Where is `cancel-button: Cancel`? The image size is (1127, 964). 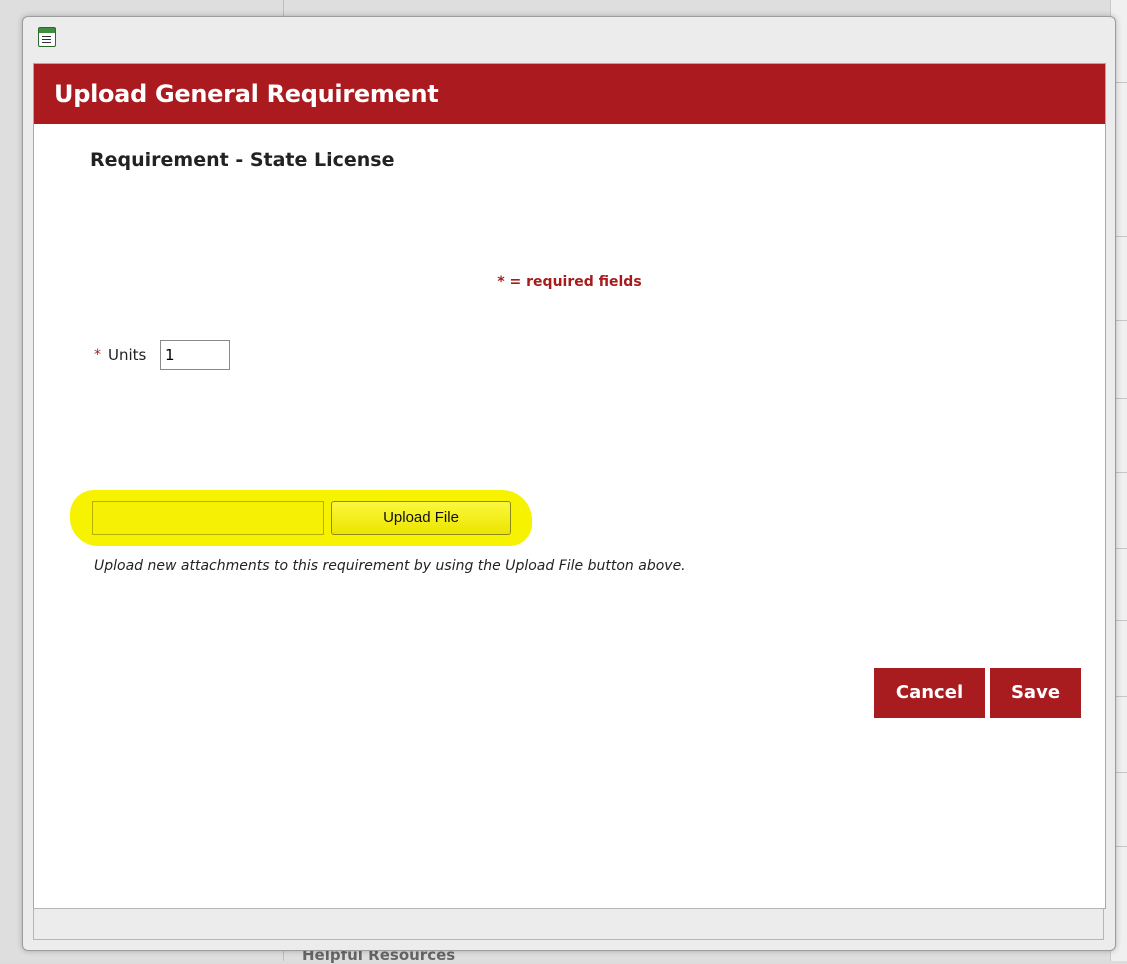 cancel-button: Cancel is located at coordinates (929, 693).